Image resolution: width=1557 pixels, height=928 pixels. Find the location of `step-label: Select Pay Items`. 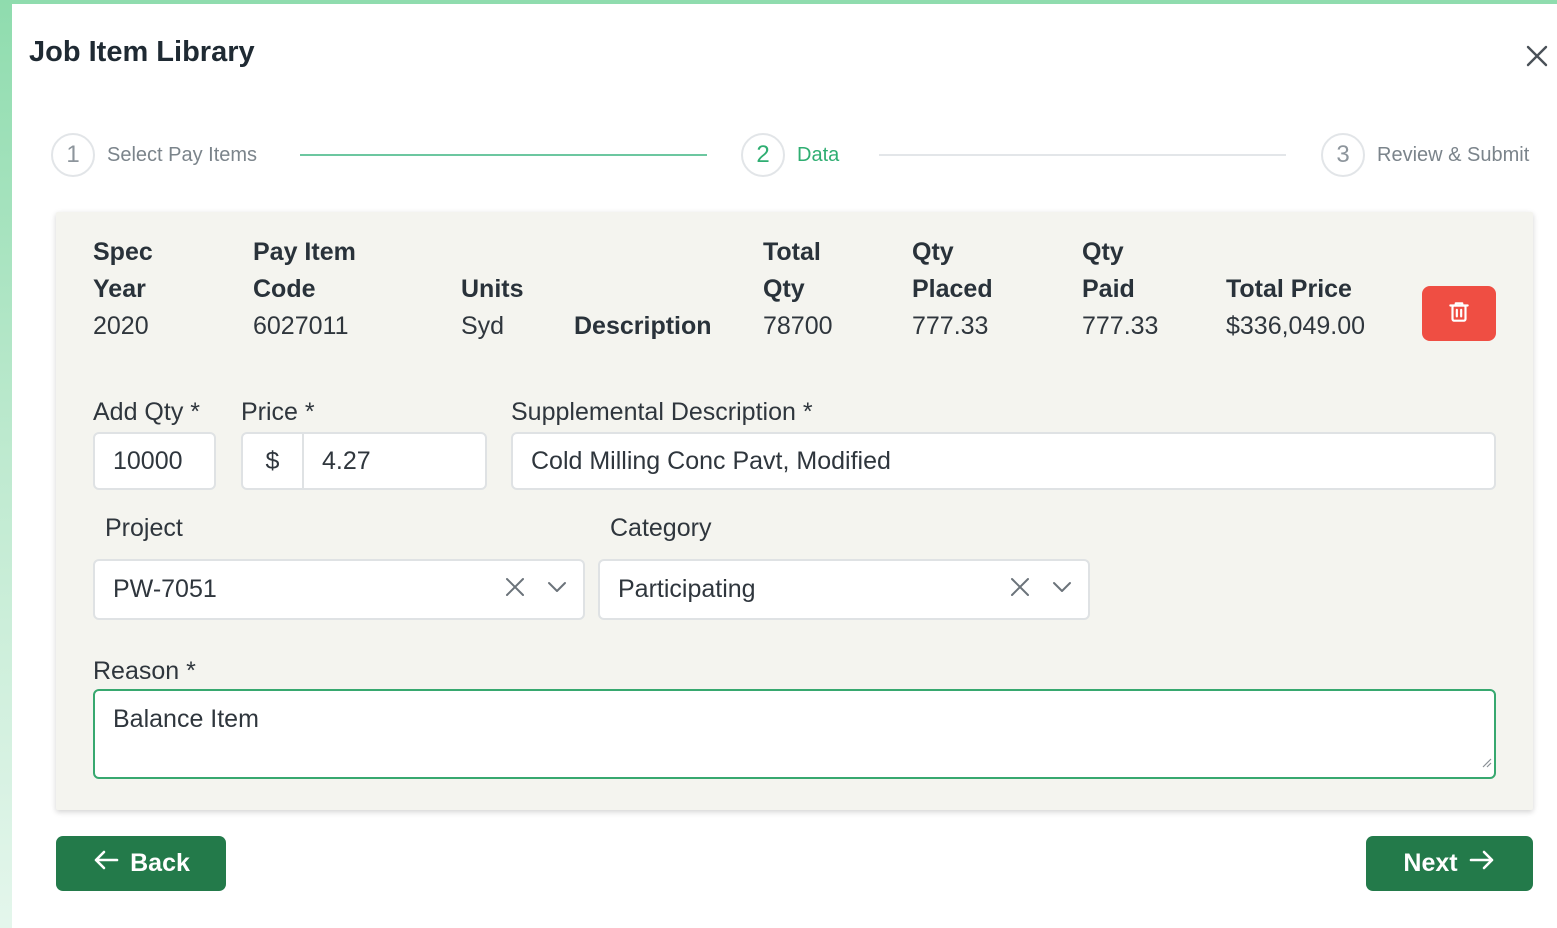

step-label: Select Pay Items is located at coordinates (182, 154).